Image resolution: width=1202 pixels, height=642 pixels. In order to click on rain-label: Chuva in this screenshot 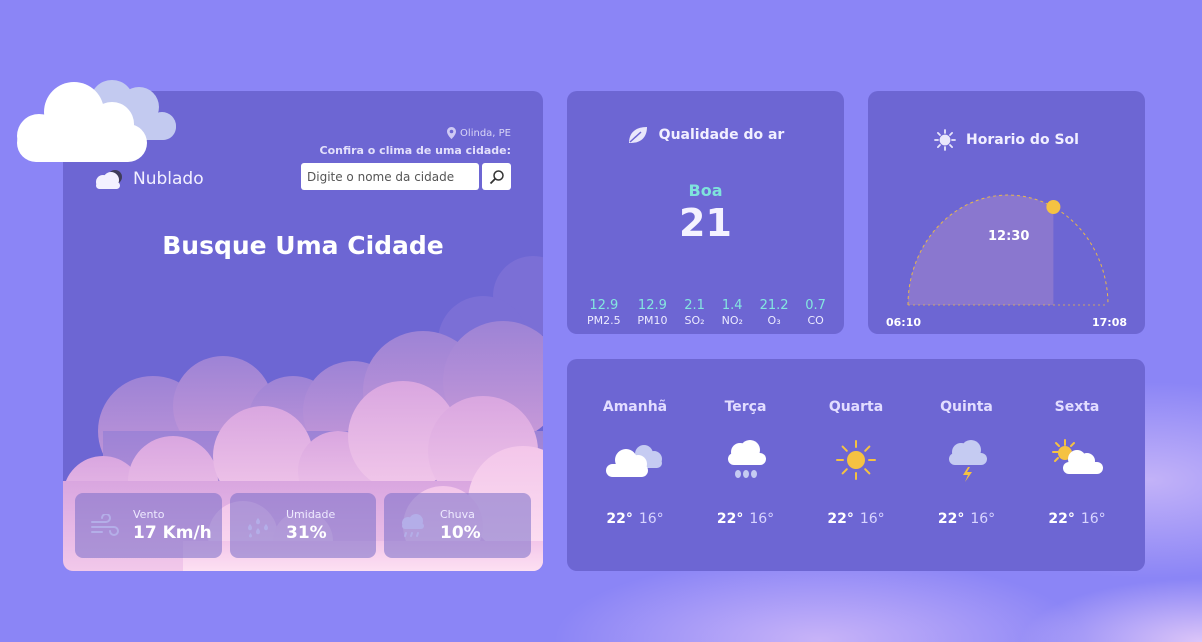, I will do `click(457, 514)`.